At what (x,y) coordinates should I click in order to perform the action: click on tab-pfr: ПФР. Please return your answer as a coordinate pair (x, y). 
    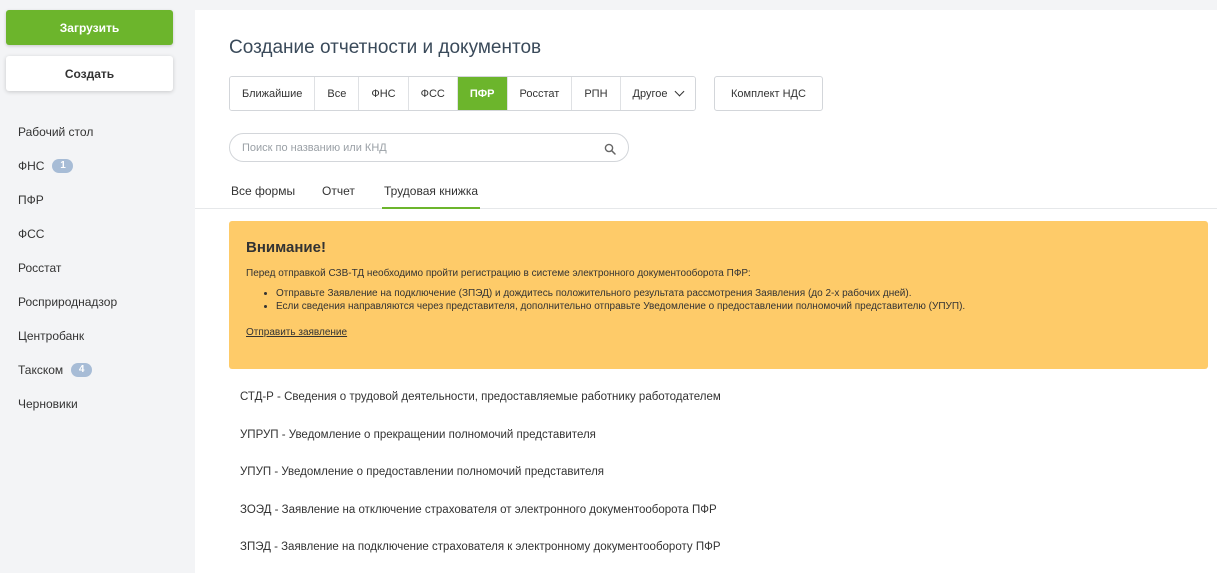
    Looking at the image, I should click on (482, 93).